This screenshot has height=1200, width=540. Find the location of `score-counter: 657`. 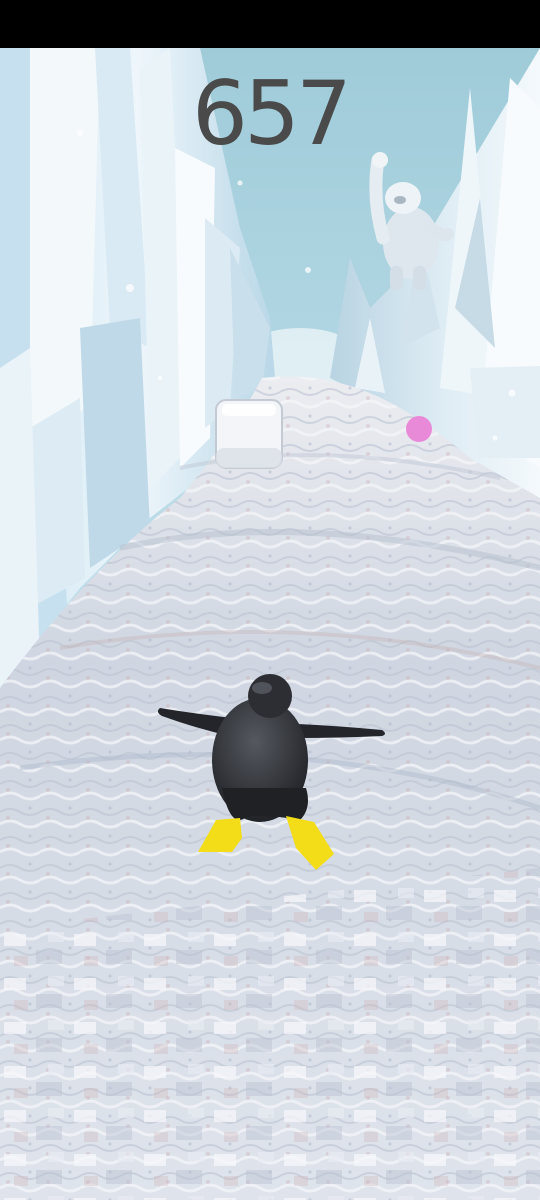

score-counter: 657 is located at coordinates (272, 113).